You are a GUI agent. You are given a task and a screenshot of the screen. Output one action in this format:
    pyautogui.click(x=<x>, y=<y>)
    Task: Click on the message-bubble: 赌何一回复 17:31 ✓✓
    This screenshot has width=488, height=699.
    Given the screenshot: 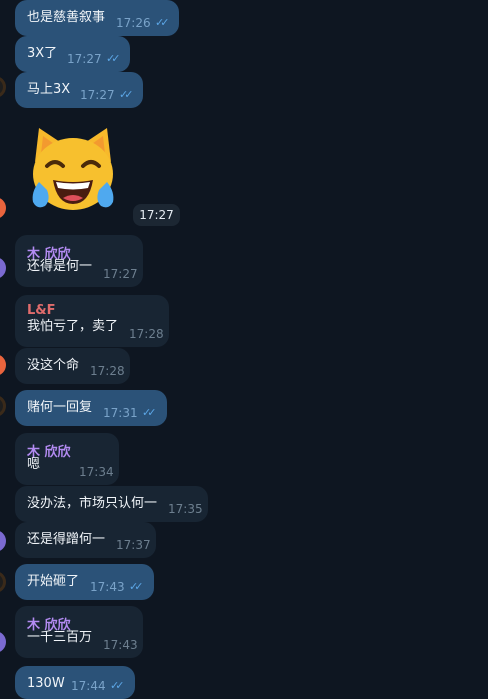 What is the action you would take?
    pyautogui.click(x=91, y=408)
    